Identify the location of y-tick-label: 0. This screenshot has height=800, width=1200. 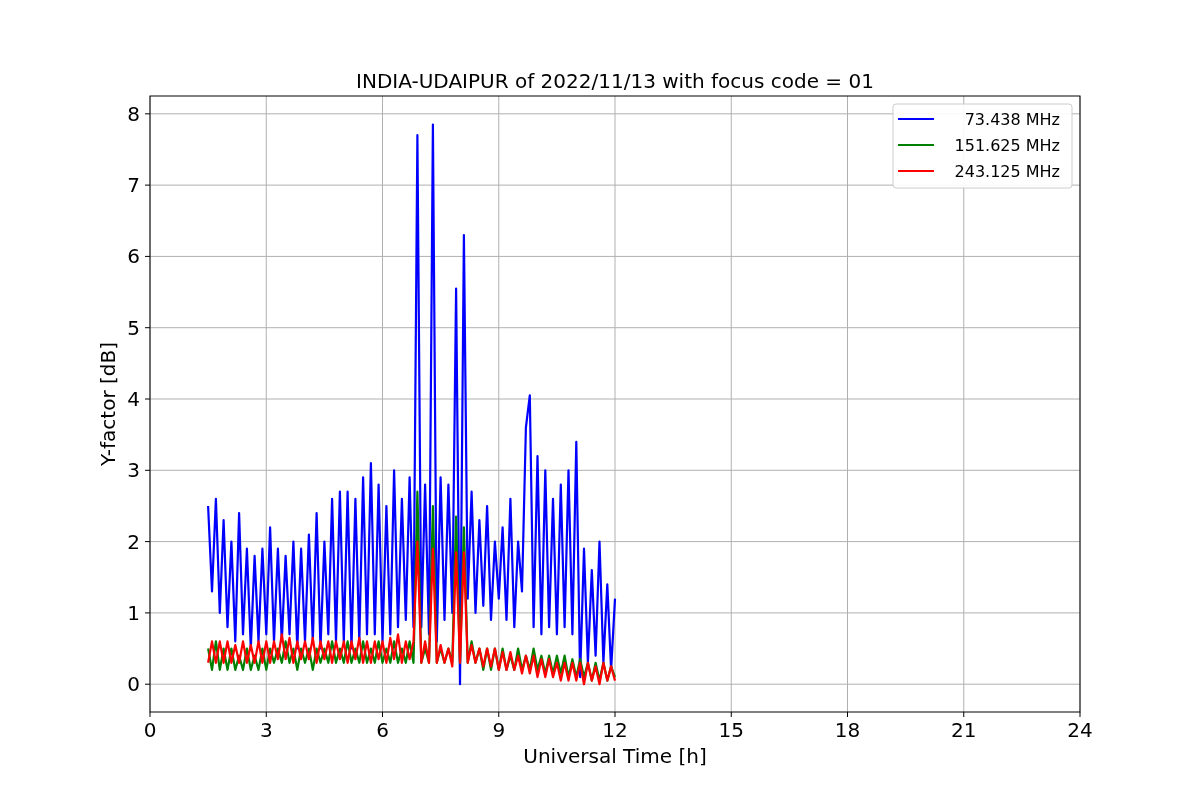
(133, 684).